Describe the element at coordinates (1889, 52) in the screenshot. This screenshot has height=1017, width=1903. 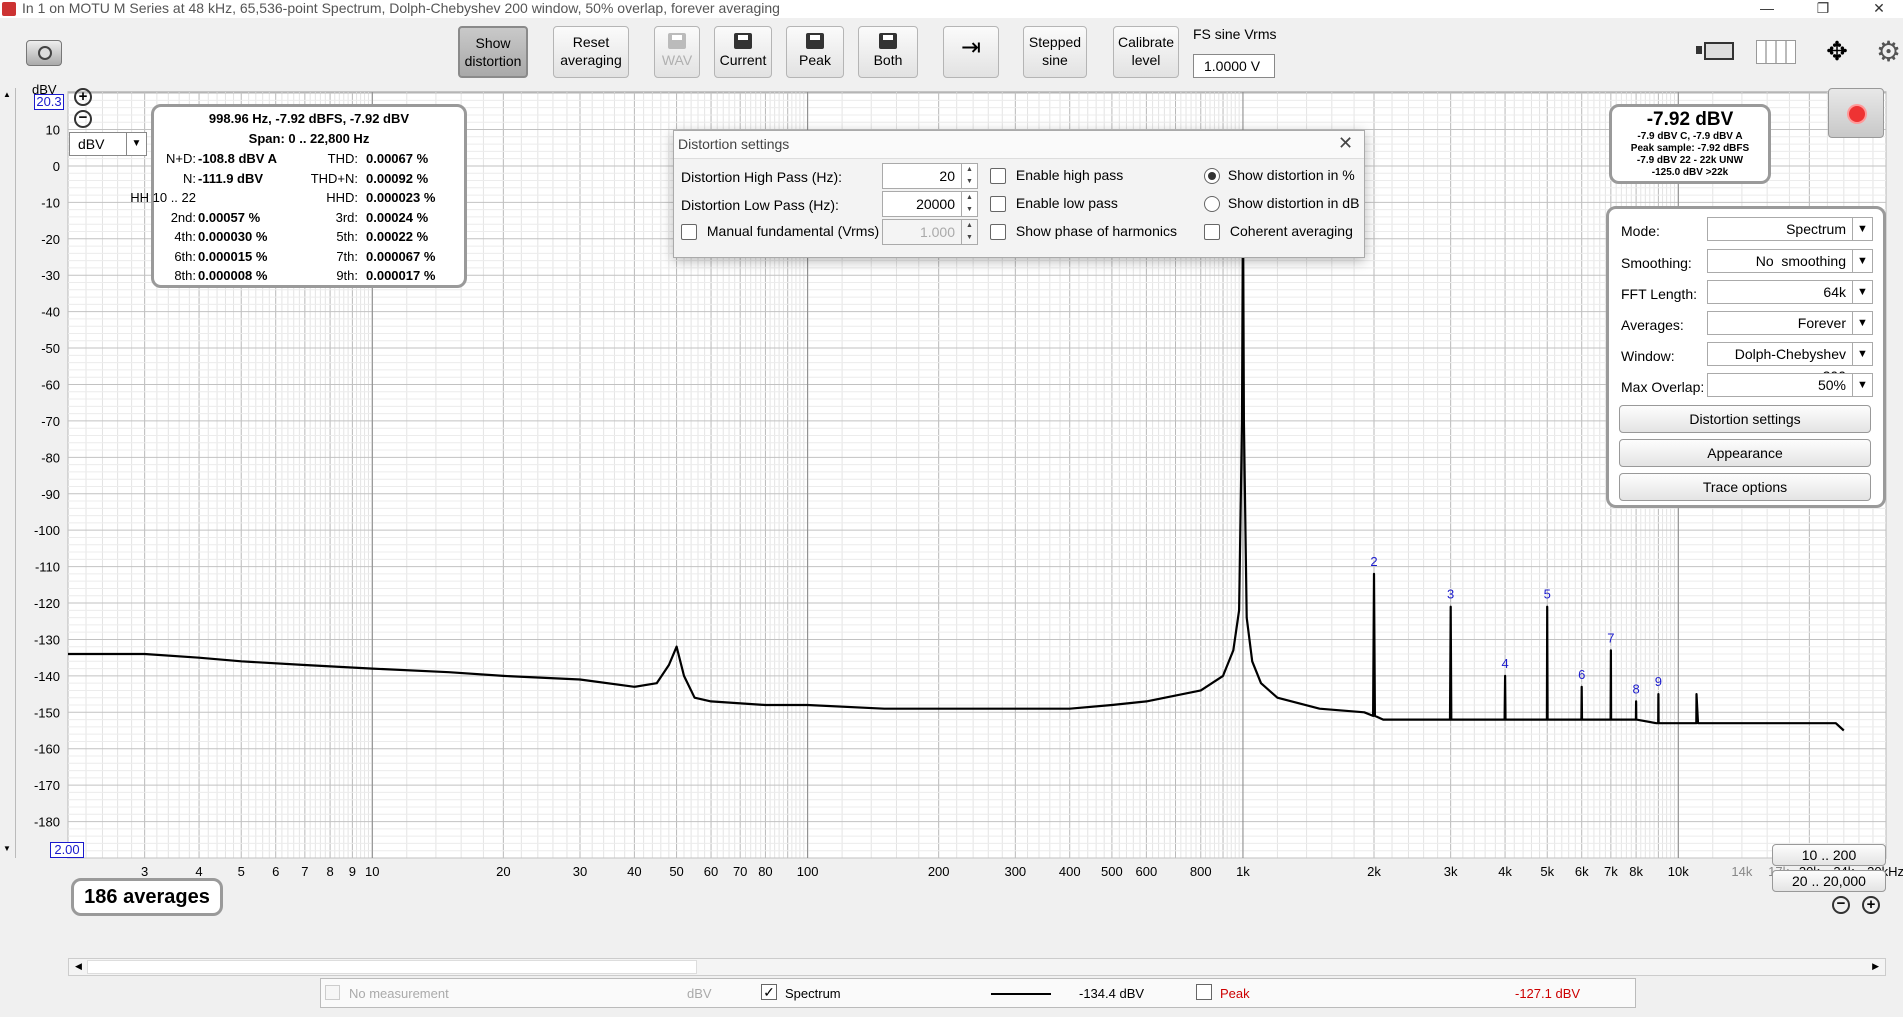
I see `gear-icon: ⚙` at that location.